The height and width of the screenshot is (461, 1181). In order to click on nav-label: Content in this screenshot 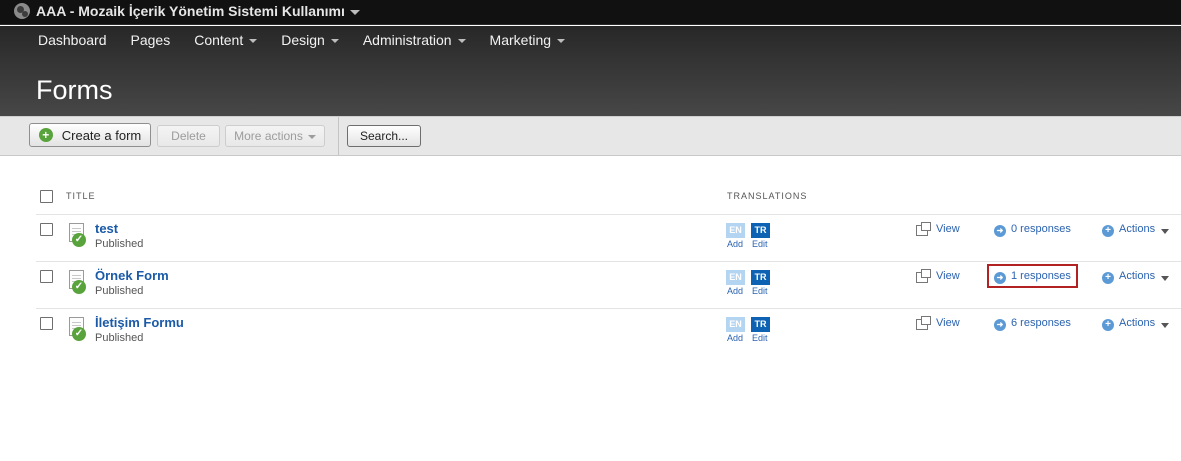, I will do `click(219, 40)`.